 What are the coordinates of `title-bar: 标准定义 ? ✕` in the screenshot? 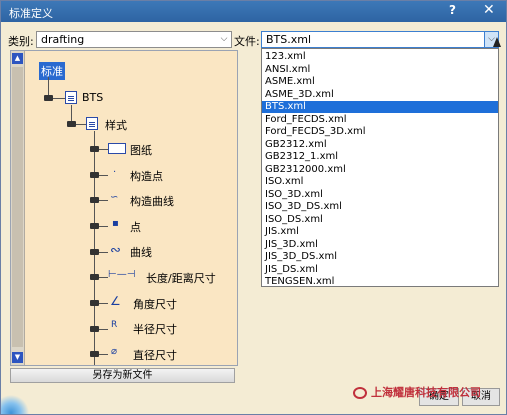 It's located at (253, 11).